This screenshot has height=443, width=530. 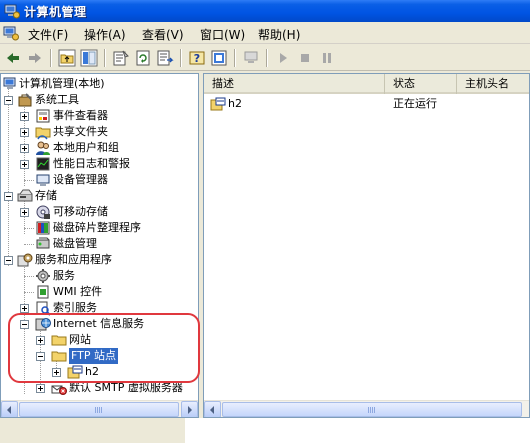 I want to click on pause-icon, so click(x=327, y=58).